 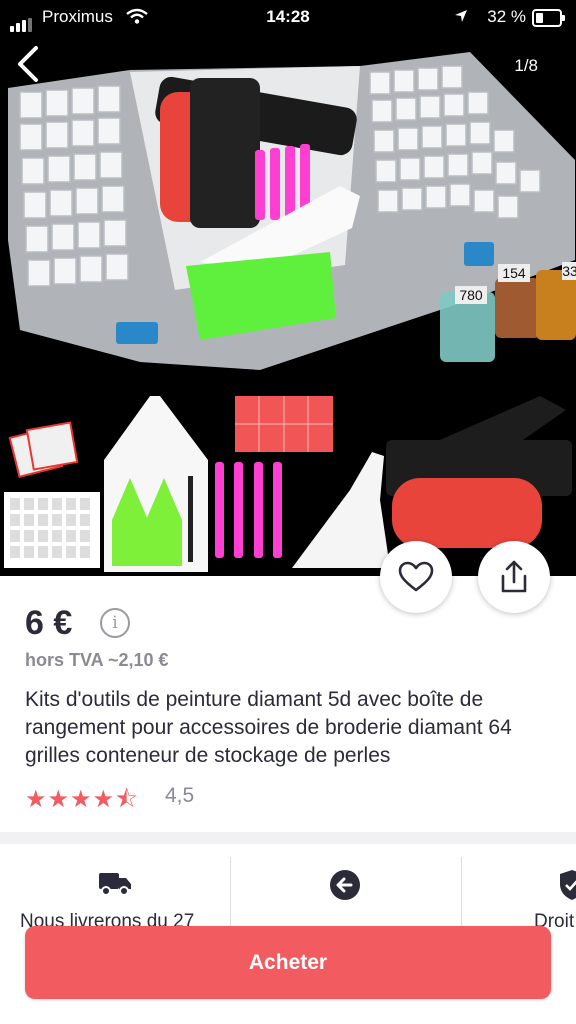 I want to click on price-row: 6 €, so click(x=48, y=623).